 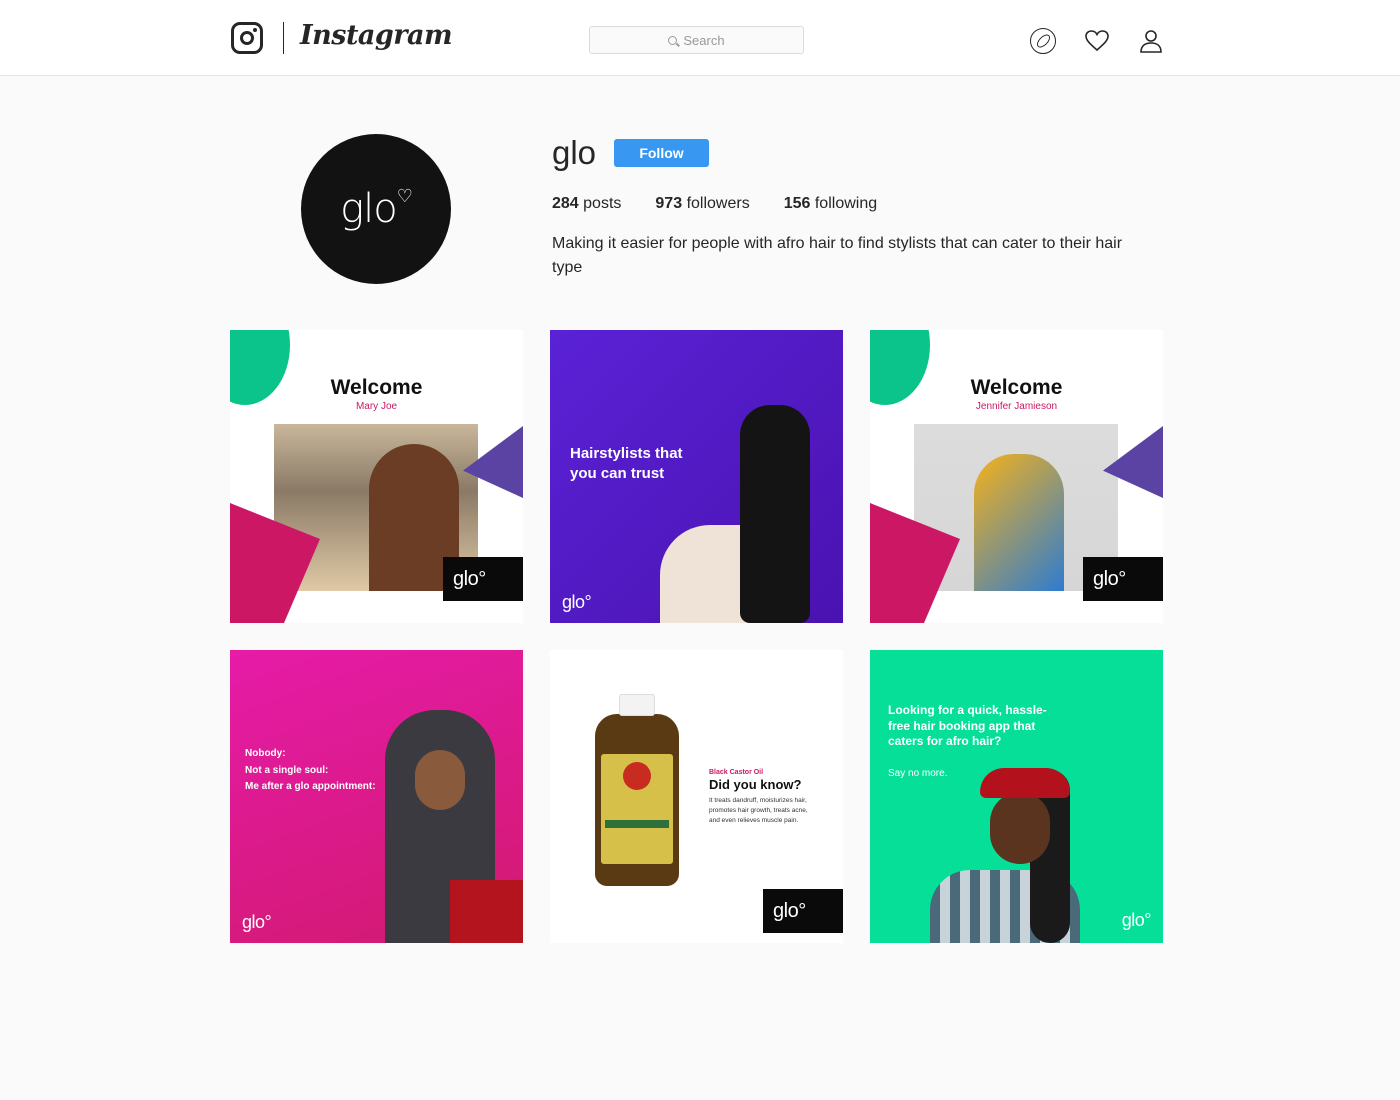 What do you see at coordinates (486, 911) in the screenshot?
I see `shirt-shape` at bounding box center [486, 911].